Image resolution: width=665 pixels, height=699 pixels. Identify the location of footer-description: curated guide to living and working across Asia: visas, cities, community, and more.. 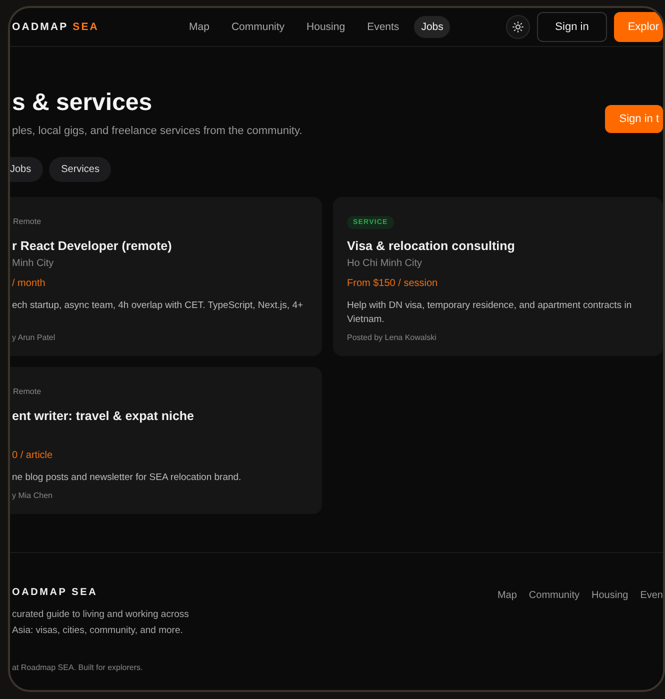
(100, 623).